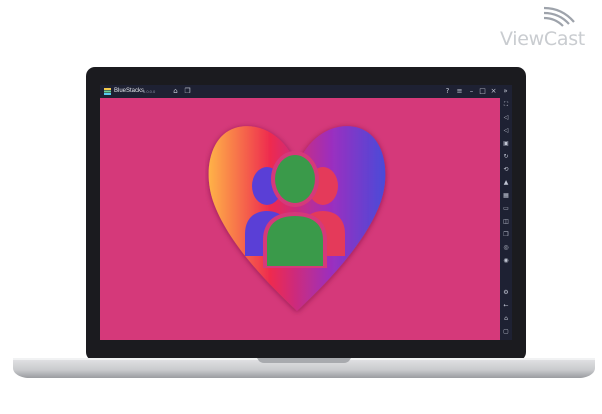  What do you see at coordinates (447, 91) in the screenshot?
I see `help-icon: ?` at bounding box center [447, 91].